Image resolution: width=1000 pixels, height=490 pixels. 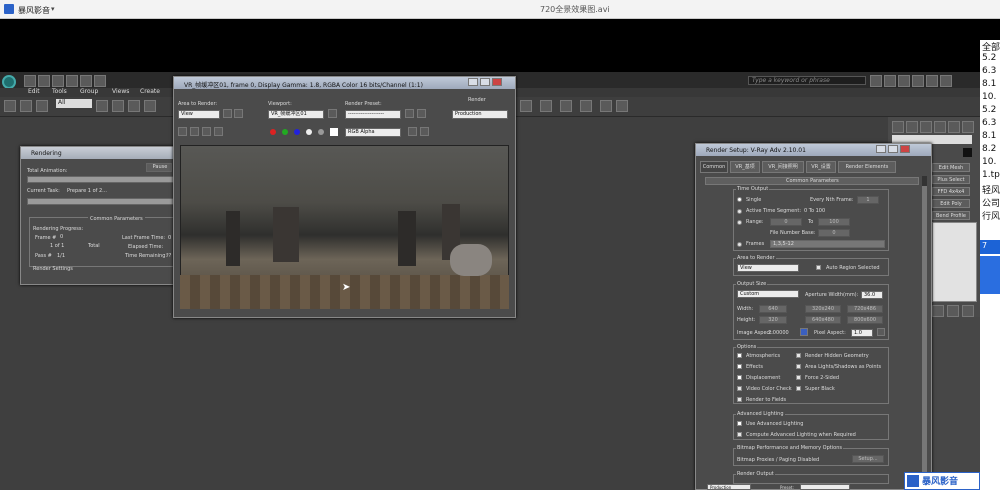 I want to click on tab-vr-settings: VR_设置, so click(x=821, y=167).